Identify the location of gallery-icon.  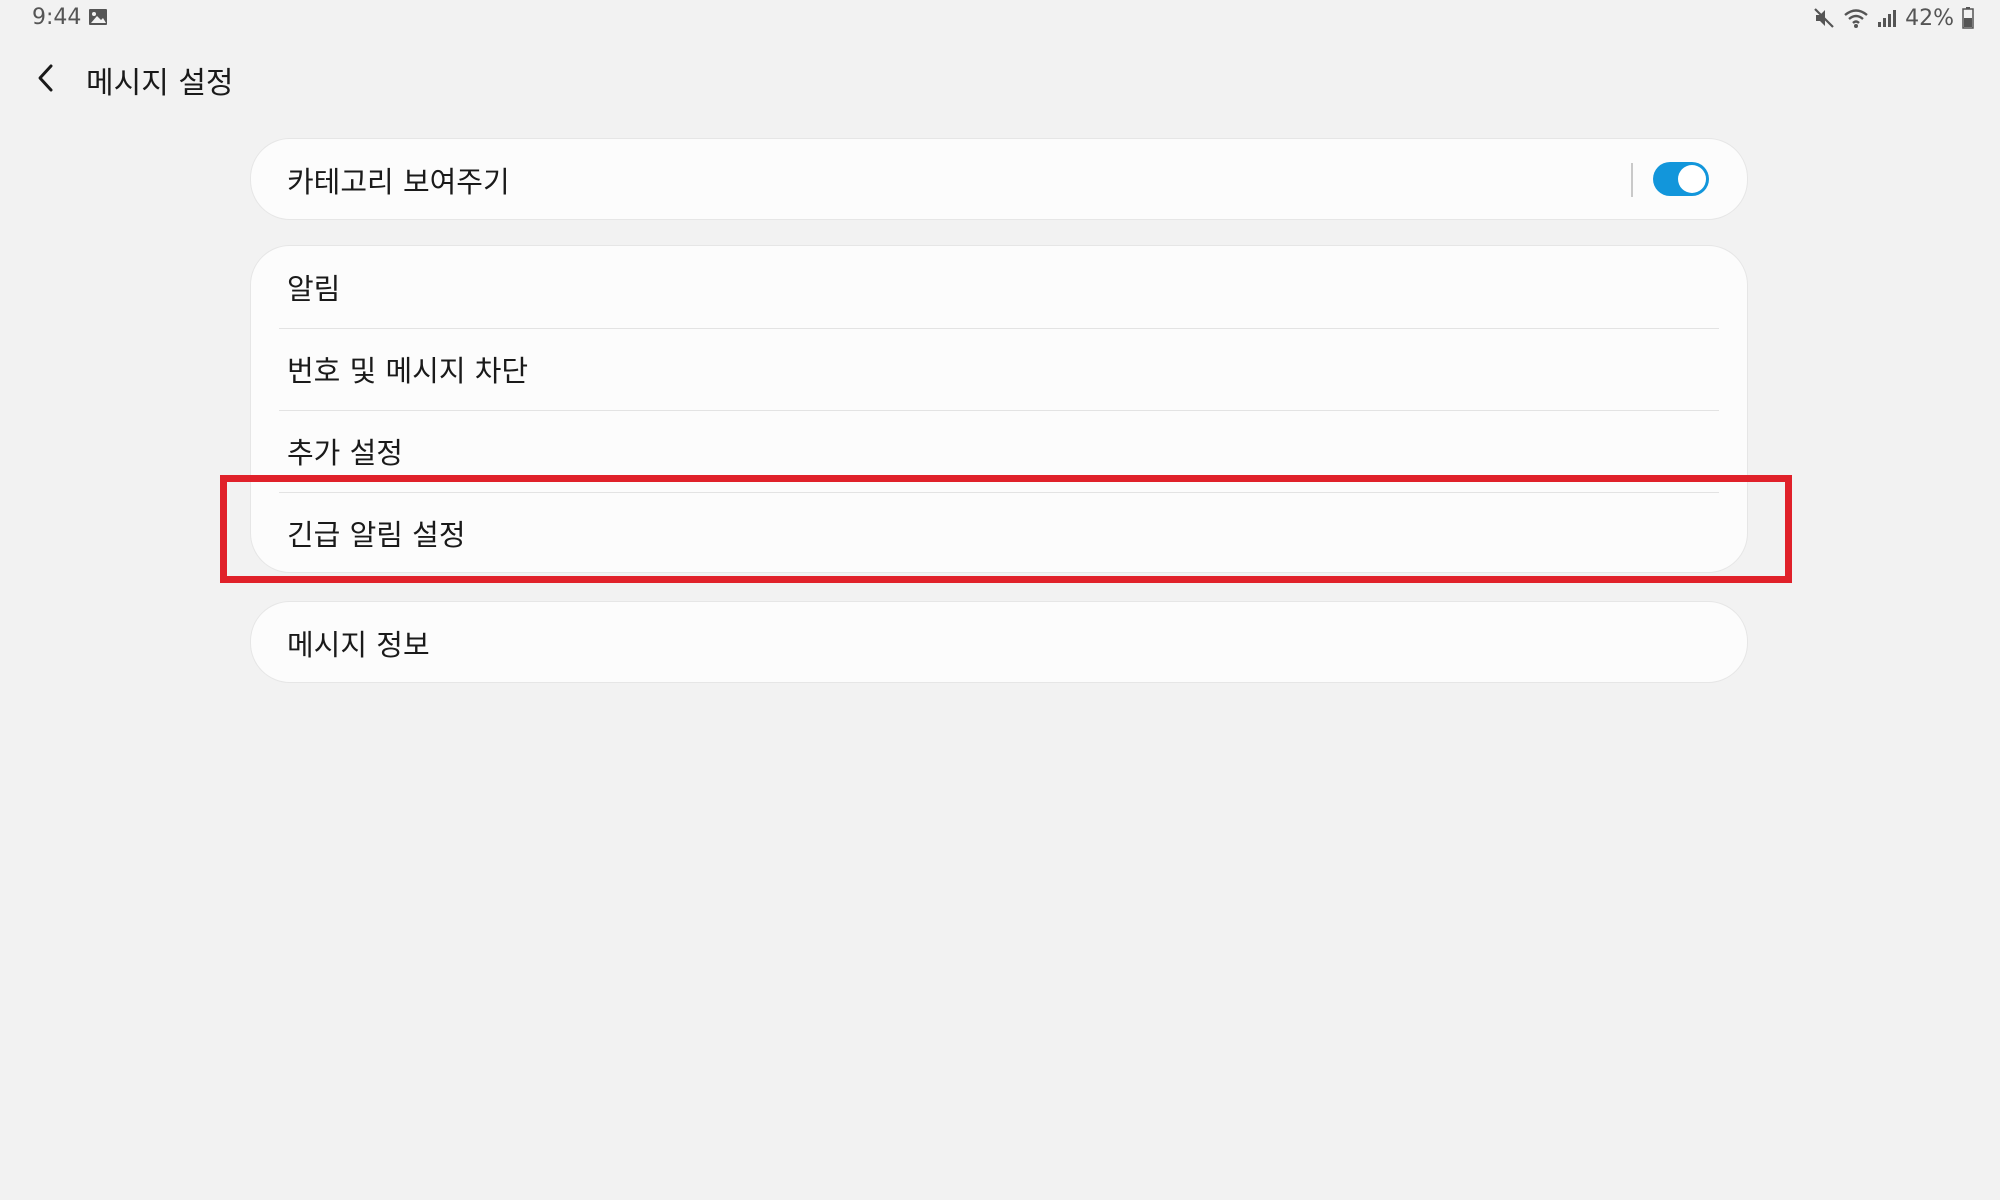
(98, 17).